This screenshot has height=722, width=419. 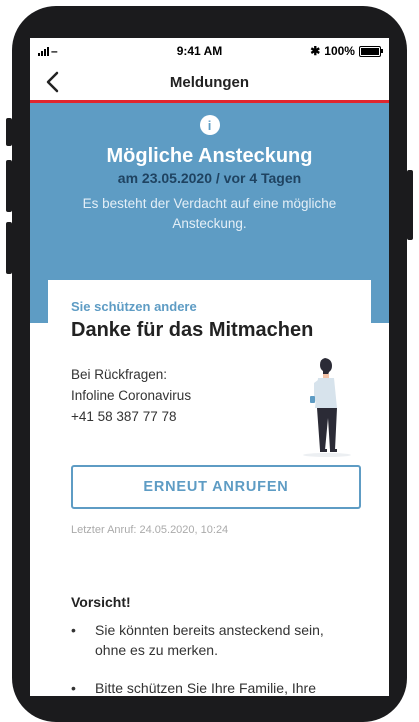 What do you see at coordinates (370, 51) in the screenshot?
I see `battery-icon` at bounding box center [370, 51].